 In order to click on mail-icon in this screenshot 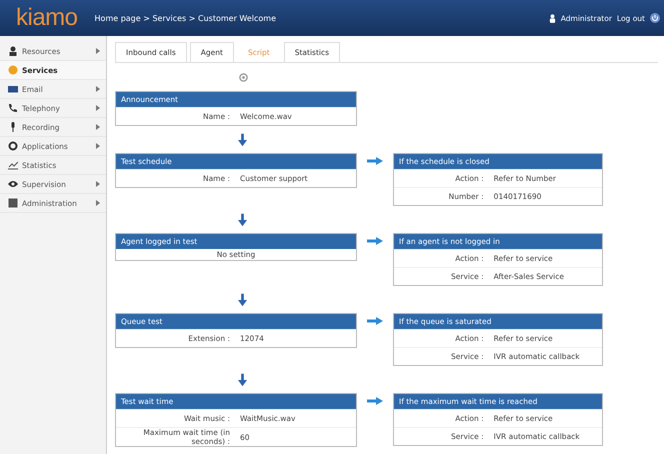, I will do `click(13, 89)`.